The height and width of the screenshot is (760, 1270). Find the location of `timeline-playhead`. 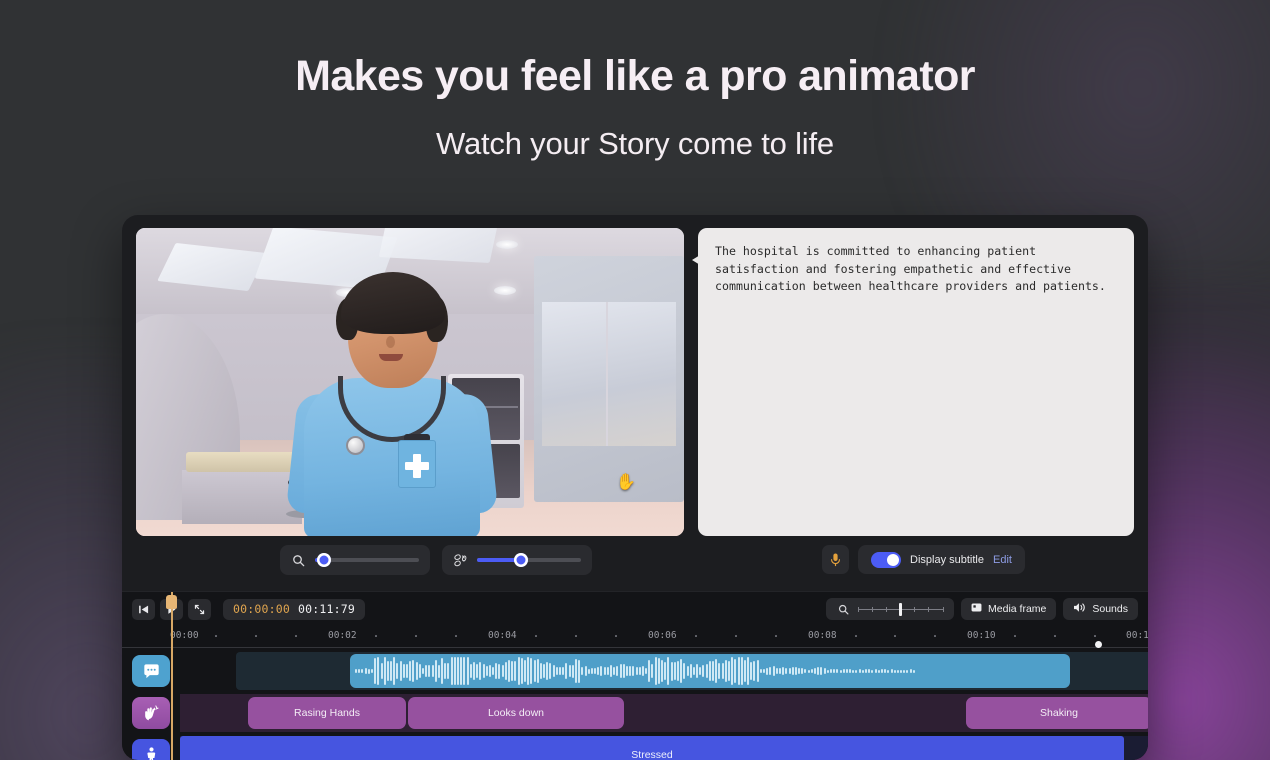

timeline-playhead is located at coordinates (171, 676).